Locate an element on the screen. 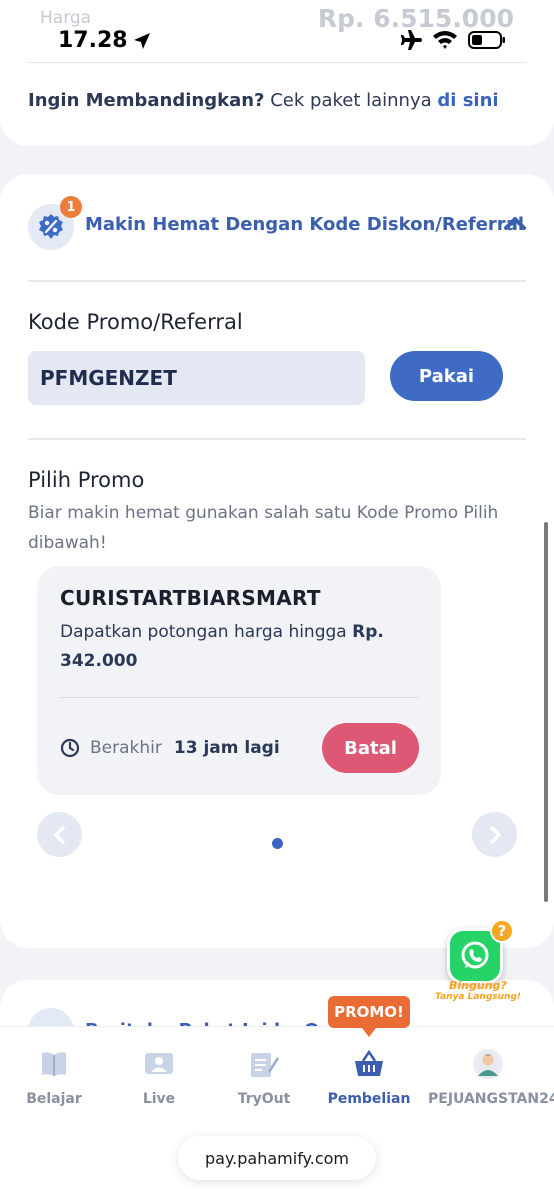  status-time: 17.28 is located at coordinates (93, 40).